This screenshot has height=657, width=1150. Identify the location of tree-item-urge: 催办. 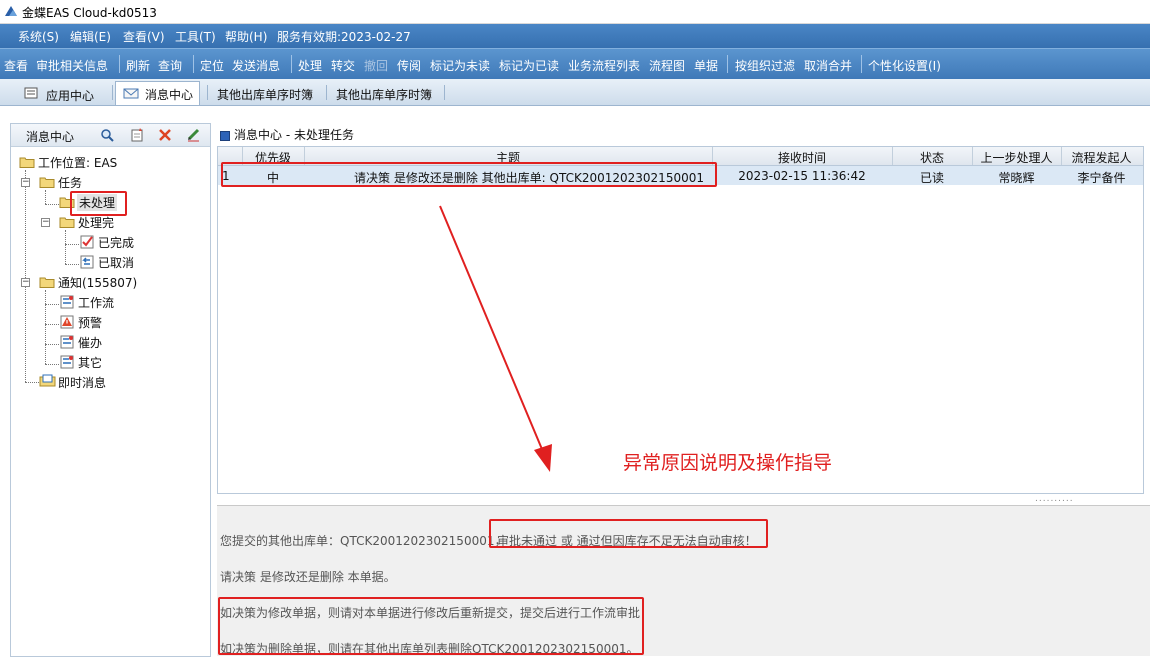
(90, 342).